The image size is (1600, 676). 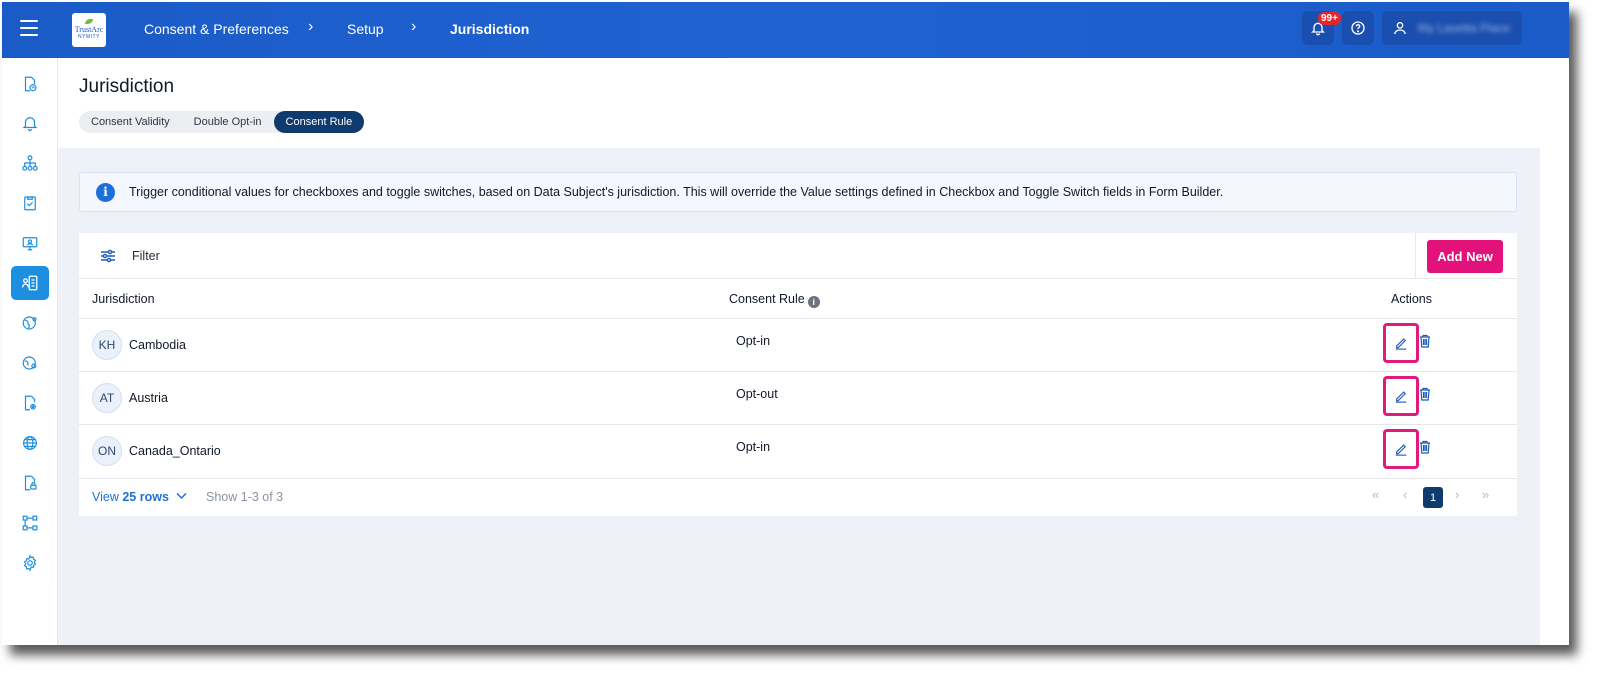 What do you see at coordinates (123, 299) in the screenshot?
I see `column-header-jurisdiction: Jurisdiction` at bounding box center [123, 299].